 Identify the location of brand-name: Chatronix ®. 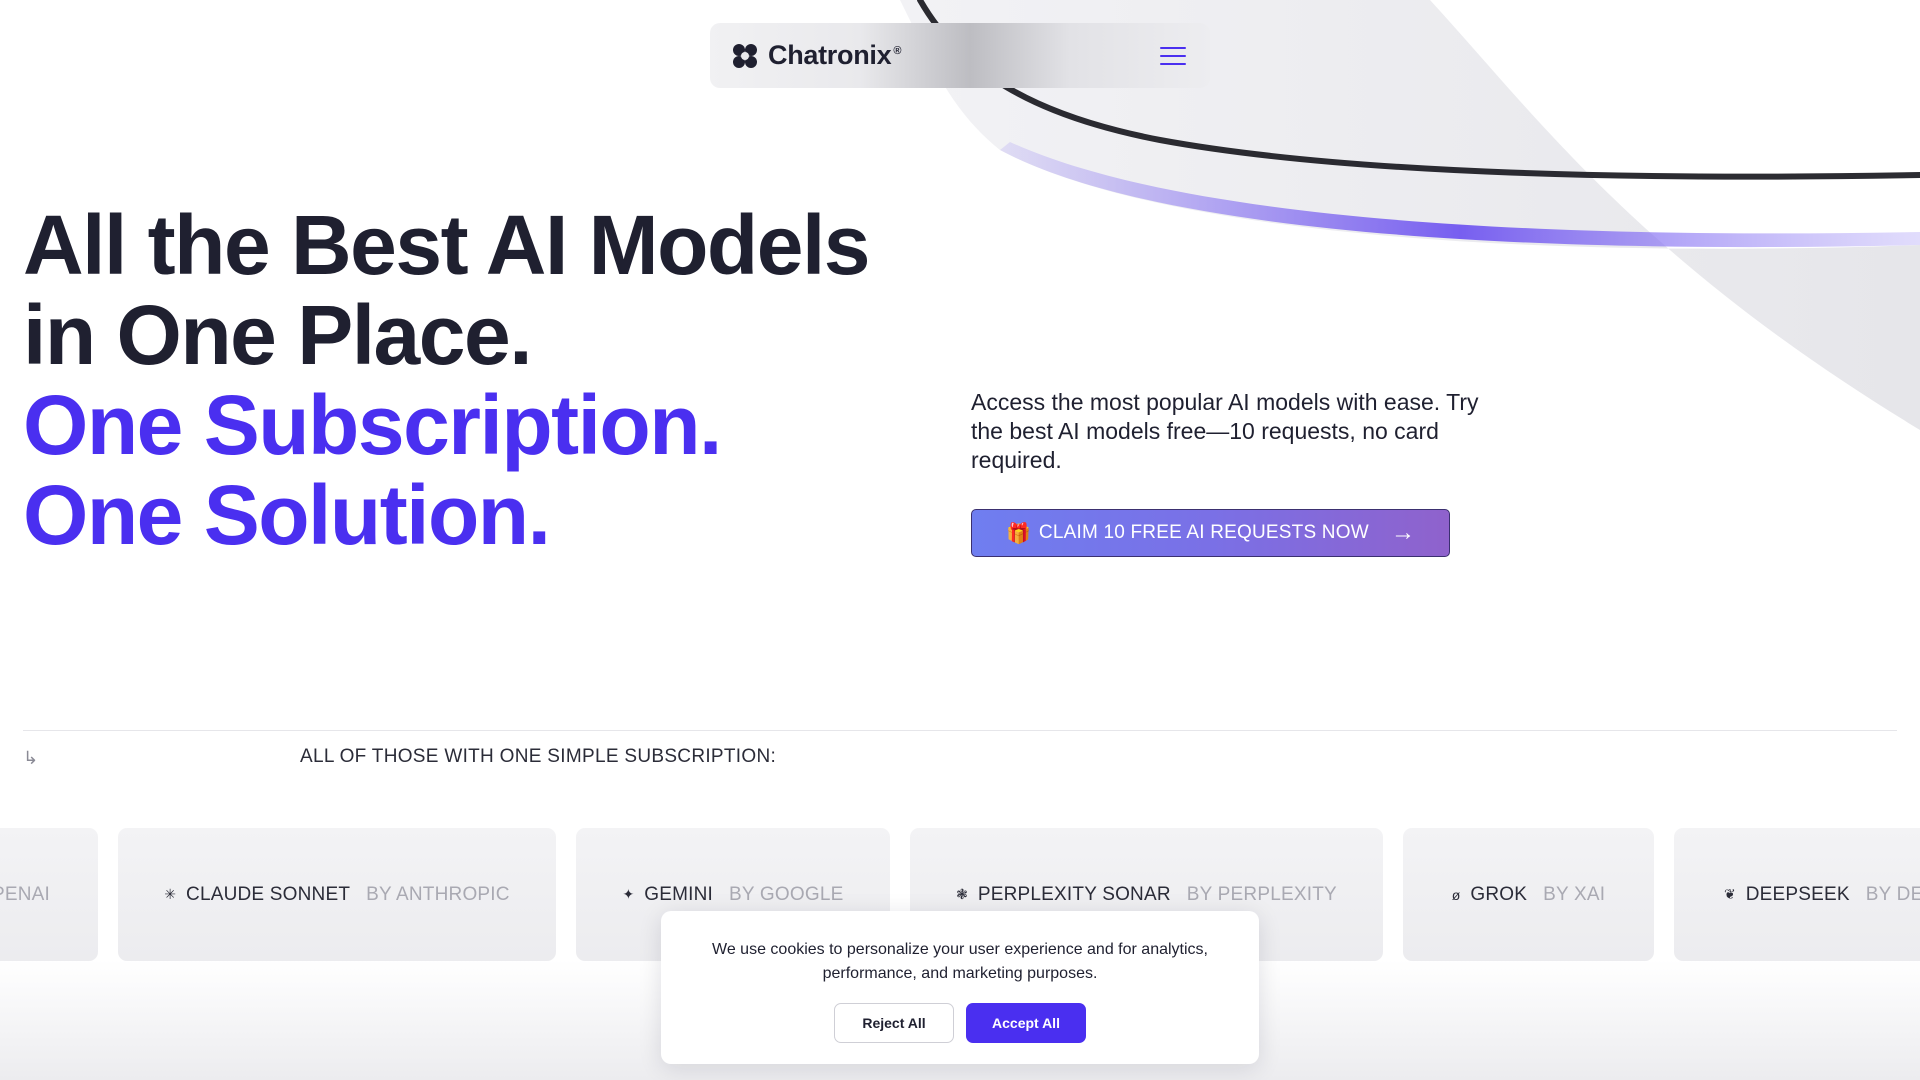
(835, 55).